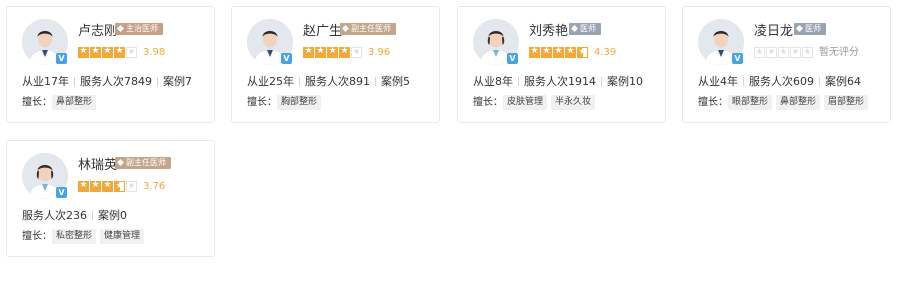 The image size is (900, 300). I want to click on stat-item: 案例0, so click(112, 215).